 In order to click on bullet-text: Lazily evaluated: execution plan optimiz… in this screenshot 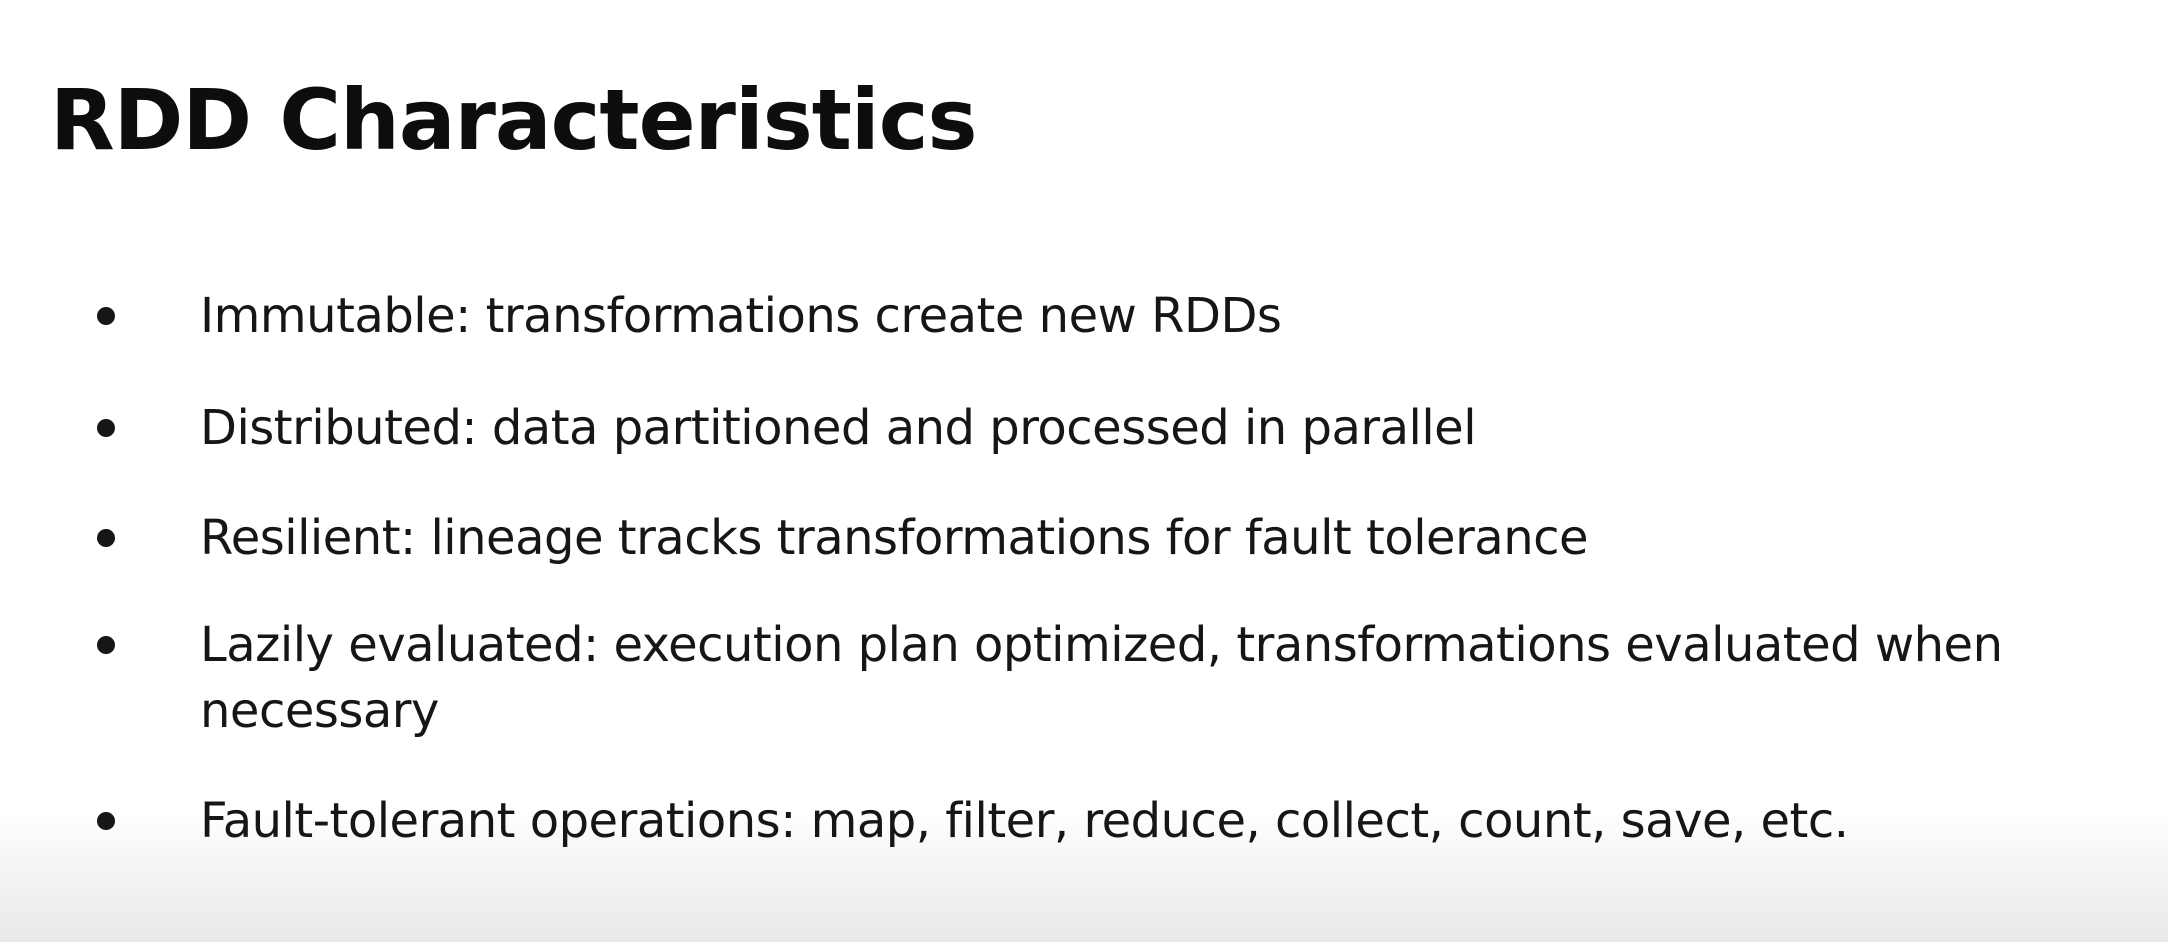, I will do `click(1101, 678)`.